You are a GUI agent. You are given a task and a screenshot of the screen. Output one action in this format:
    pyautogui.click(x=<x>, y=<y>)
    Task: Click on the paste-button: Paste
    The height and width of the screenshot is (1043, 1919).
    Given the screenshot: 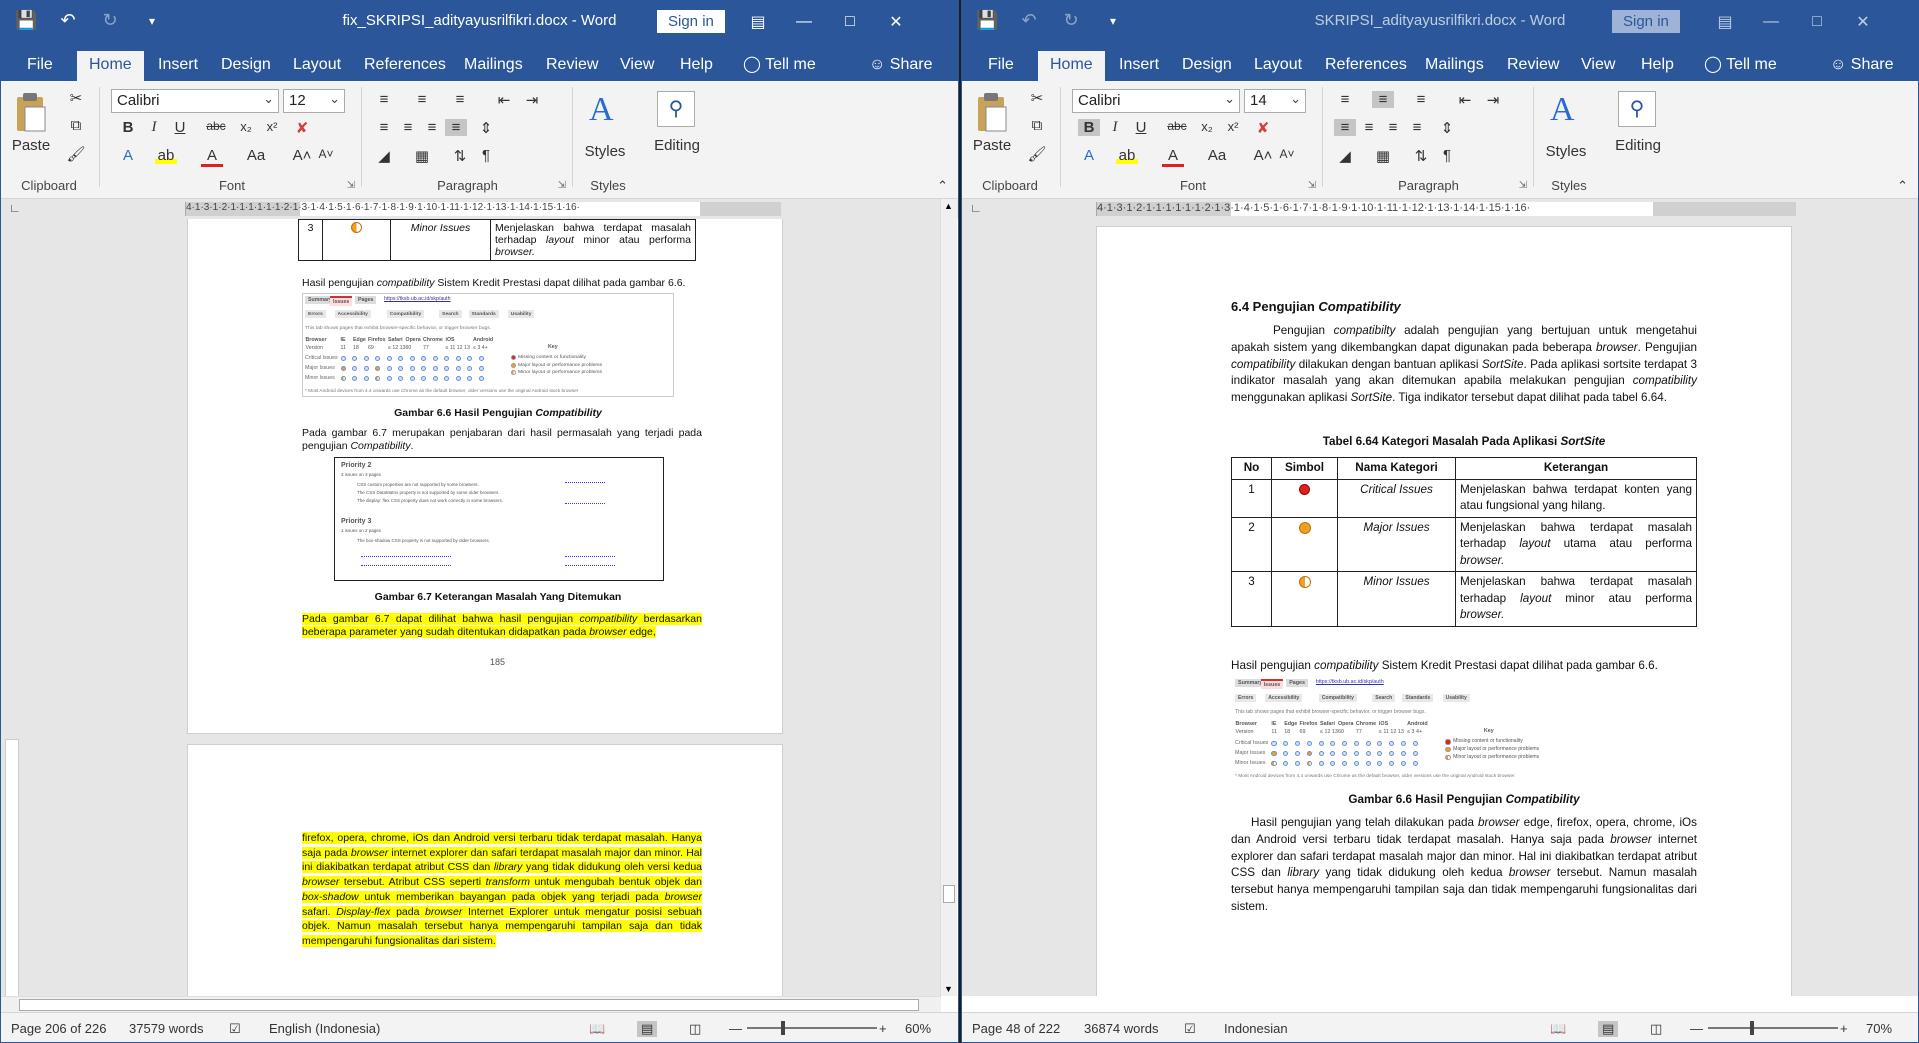 What is the action you would take?
    pyautogui.click(x=992, y=145)
    